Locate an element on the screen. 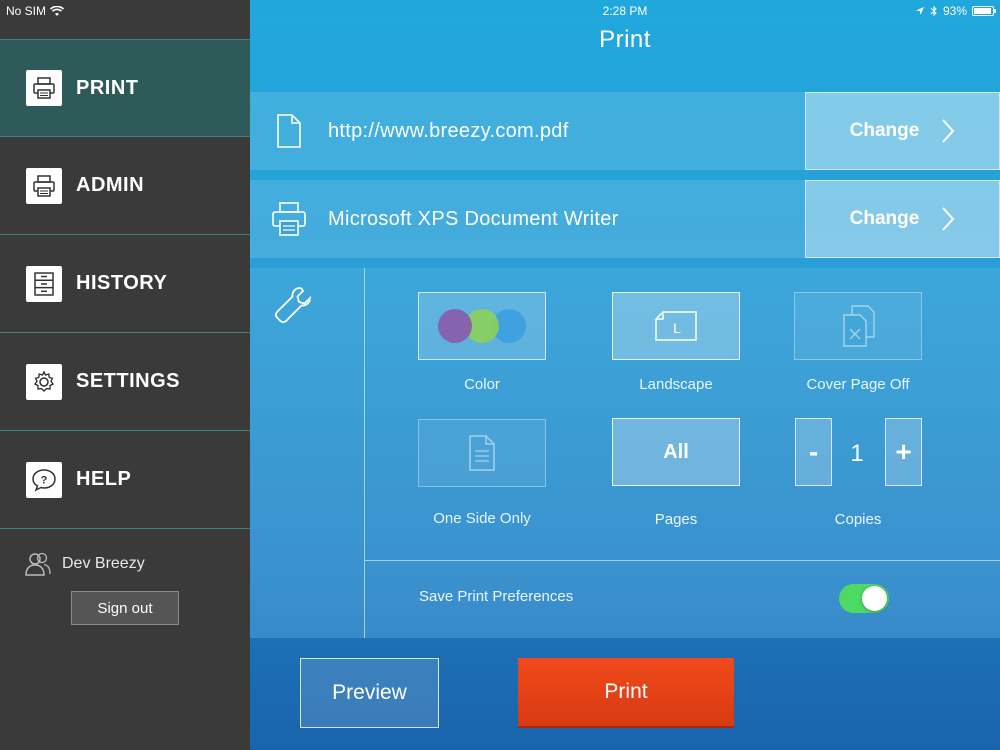  wrench-icon is located at coordinates (292, 305).